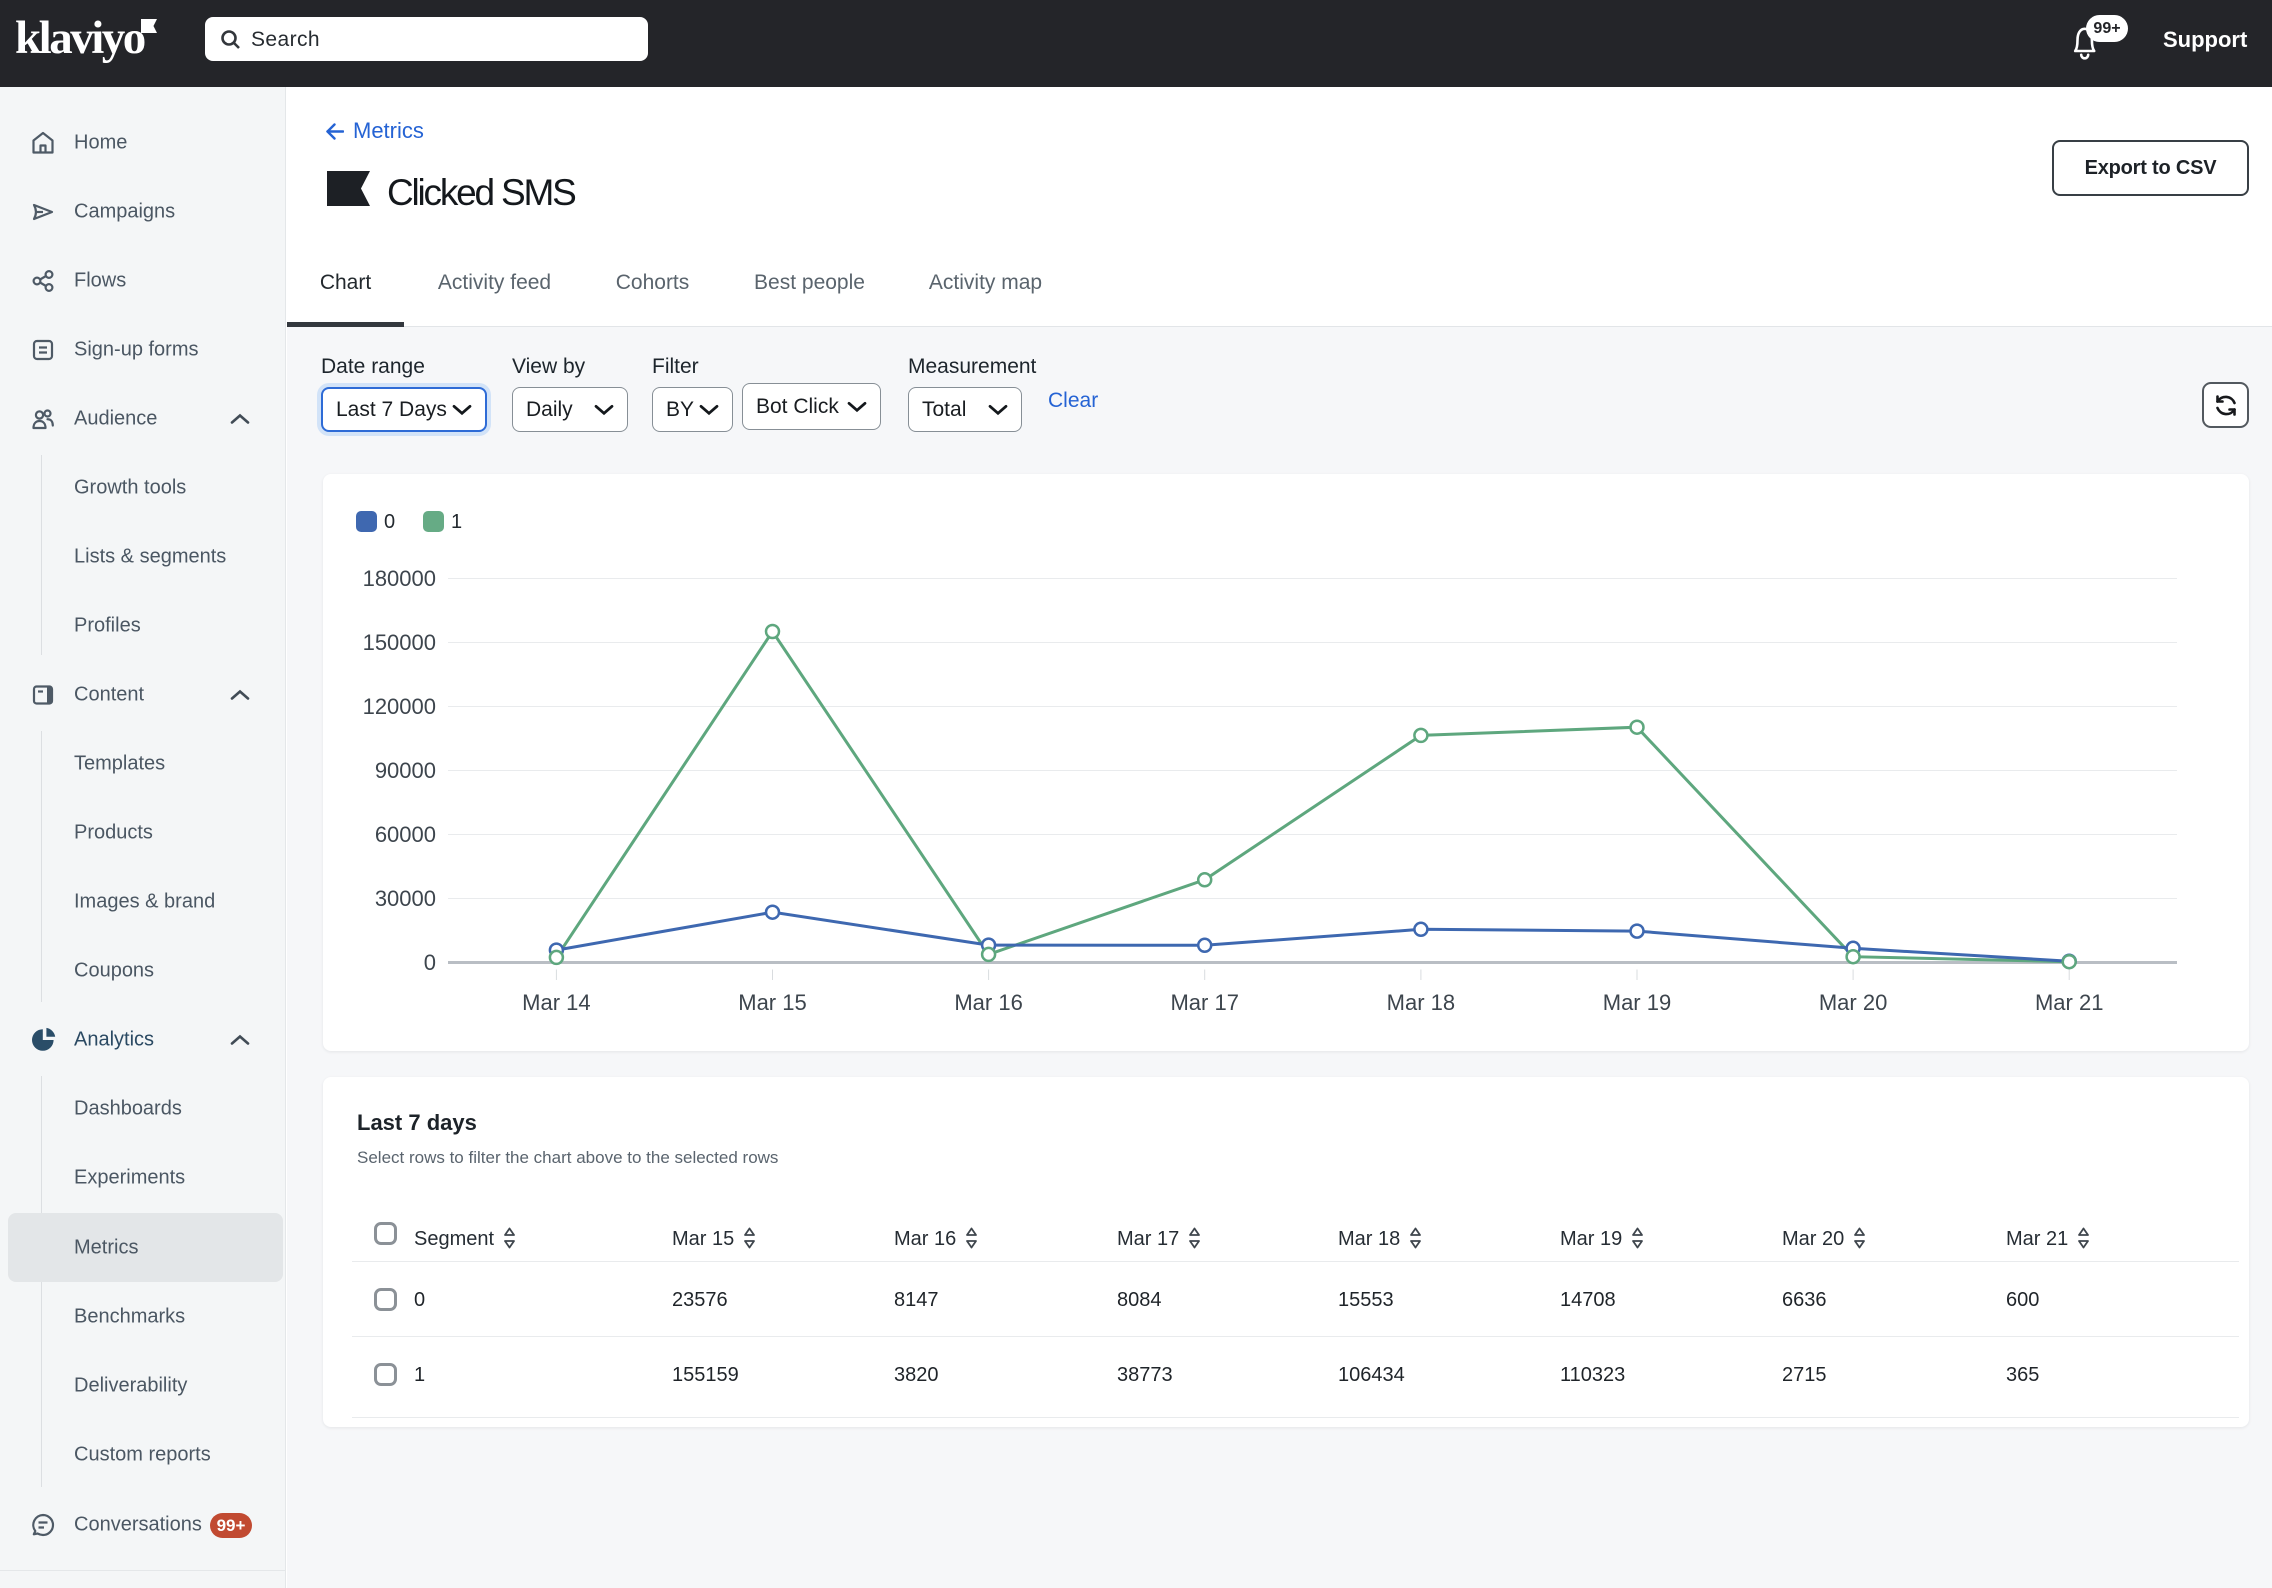  I want to click on svg-text: Mar 16, so click(988, 1002).